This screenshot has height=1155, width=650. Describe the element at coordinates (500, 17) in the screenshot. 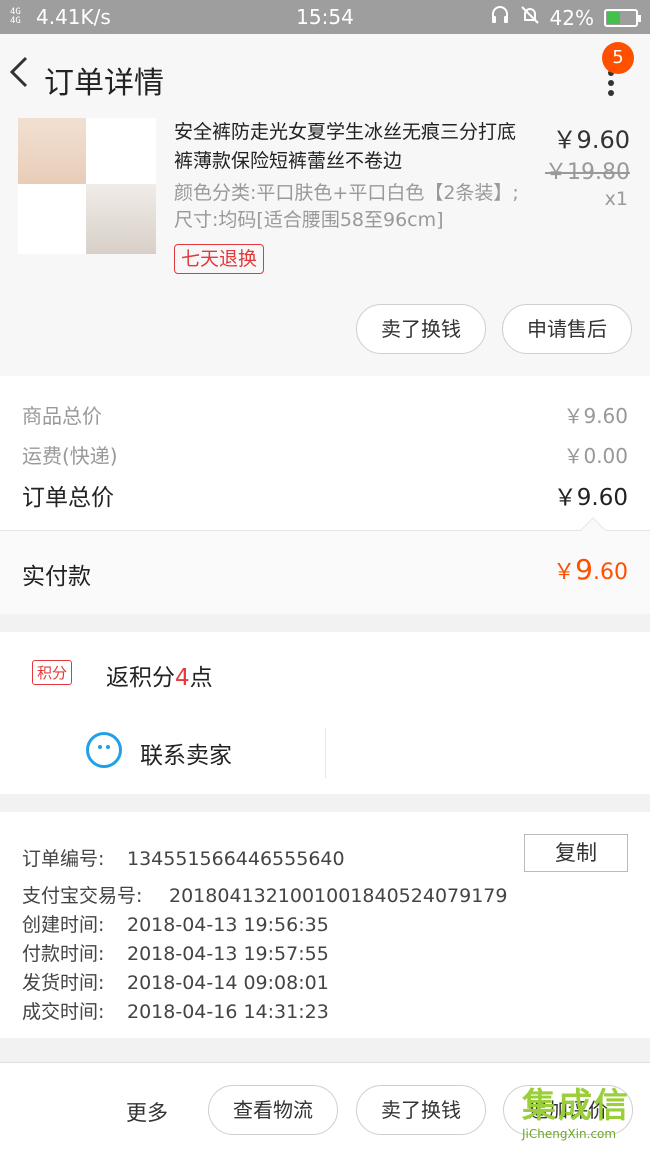

I see `headset-icon` at that location.